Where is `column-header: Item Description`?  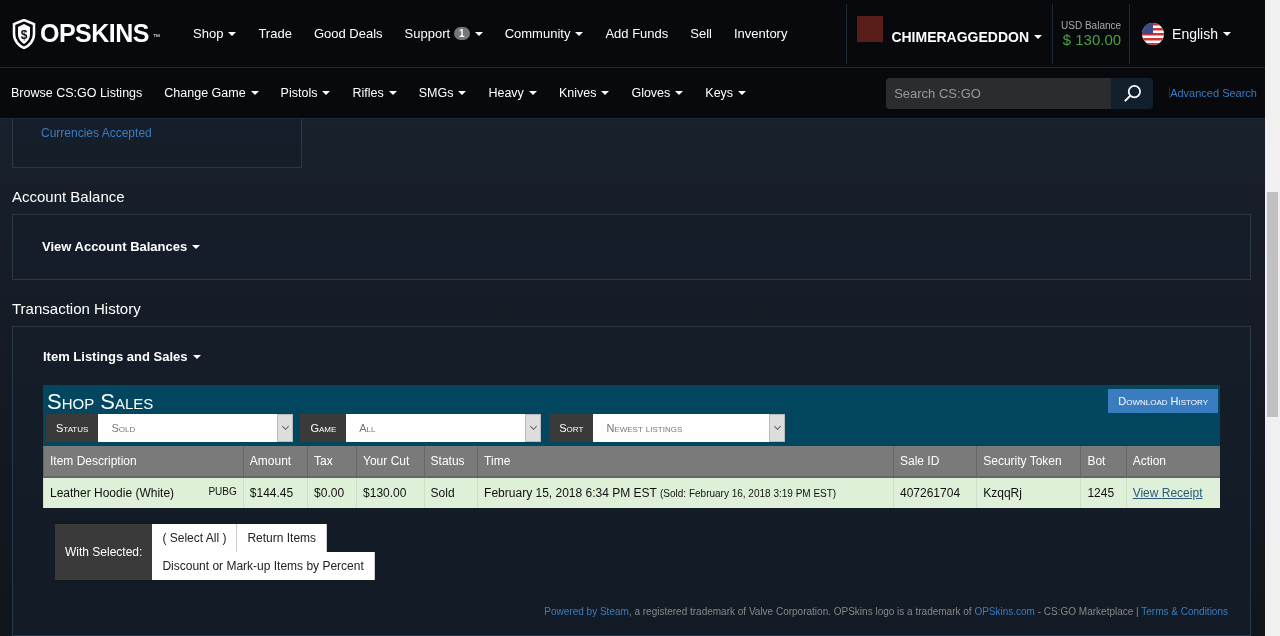 column-header: Item Description is located at coordinates (143, 461).